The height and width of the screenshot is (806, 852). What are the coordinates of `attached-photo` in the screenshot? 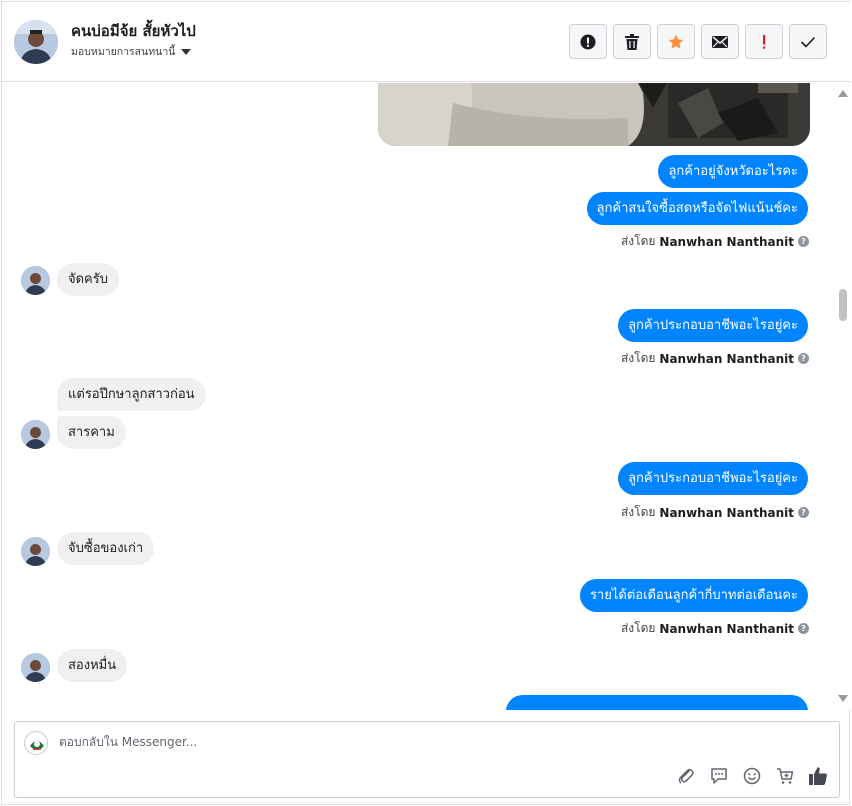 It's located at (594, 114).